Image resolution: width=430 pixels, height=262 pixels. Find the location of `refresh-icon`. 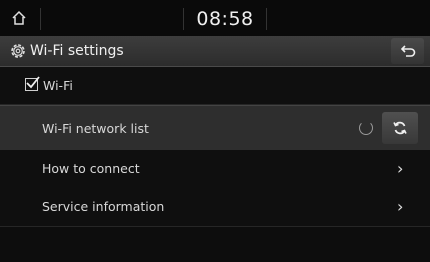

refresh-icon is located at coordinates (400, 128).